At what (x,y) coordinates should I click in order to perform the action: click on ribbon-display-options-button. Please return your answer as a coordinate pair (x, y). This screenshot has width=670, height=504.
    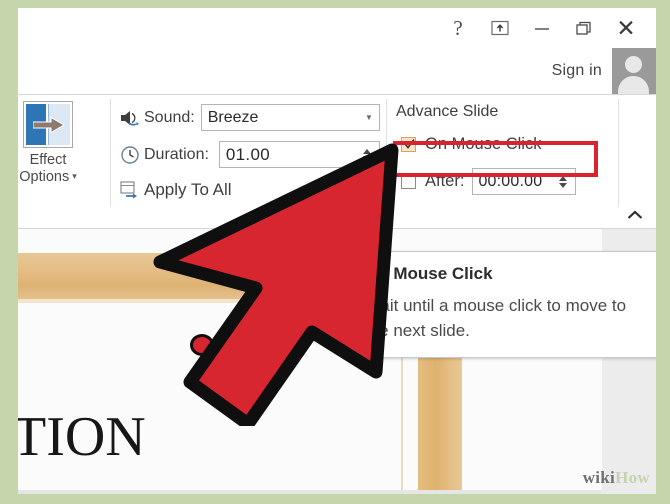
    Looking at the image, I should click on (500, 28).